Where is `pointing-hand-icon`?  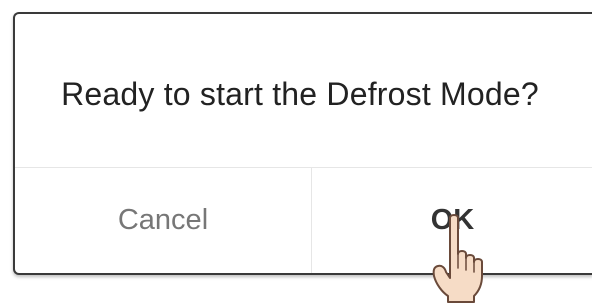 pointing-hand-icon is located at coordinates (457, 258).